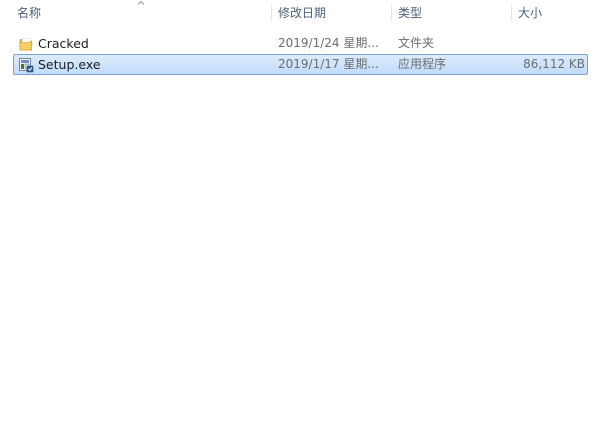 Image resolution: width=613 pixels, height=438 pixels. I want to click on file-row-cracked: Cracked 2019/1/24 星期... 文件夹, so click(300, 43).